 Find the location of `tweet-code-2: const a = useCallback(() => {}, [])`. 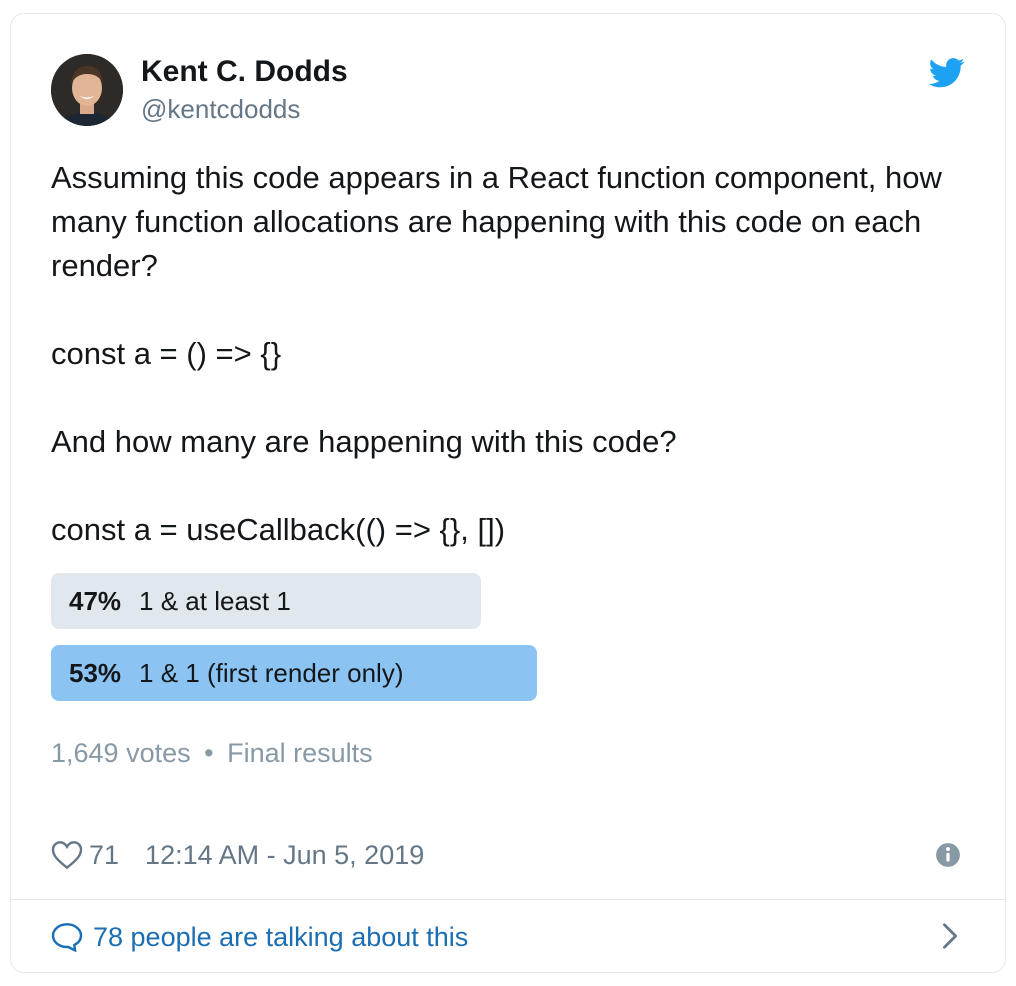

tweet-code-2: const a = useCallback(() => {}, []) is located at coordinates (278, 529).